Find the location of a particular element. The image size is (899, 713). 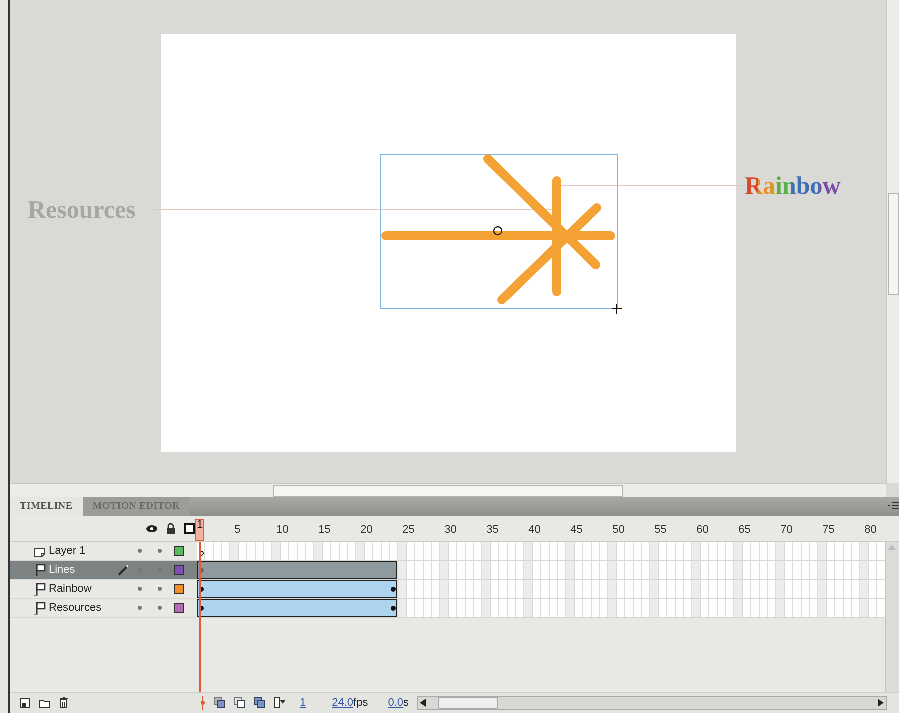

layer-row: Lines is located at coordinates (447, 570).